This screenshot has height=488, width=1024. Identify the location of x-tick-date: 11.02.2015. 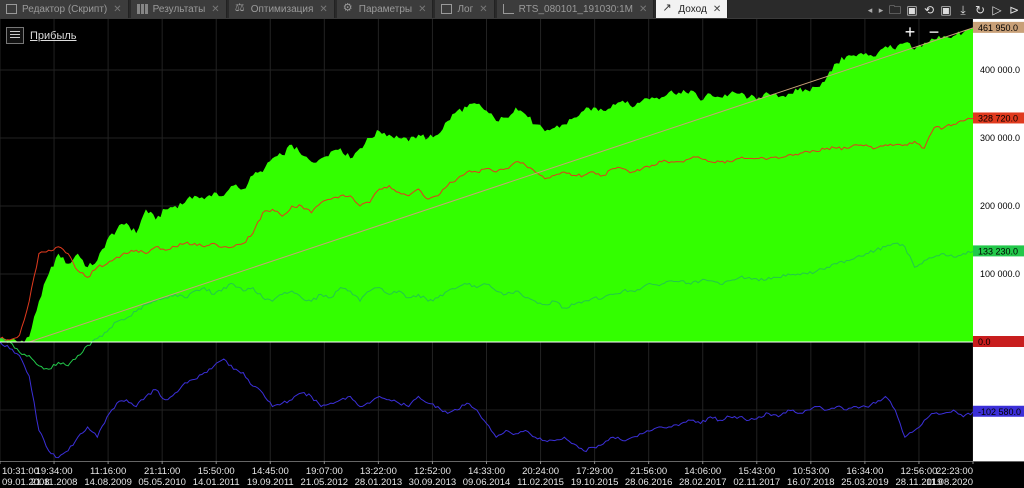
(540, 482).